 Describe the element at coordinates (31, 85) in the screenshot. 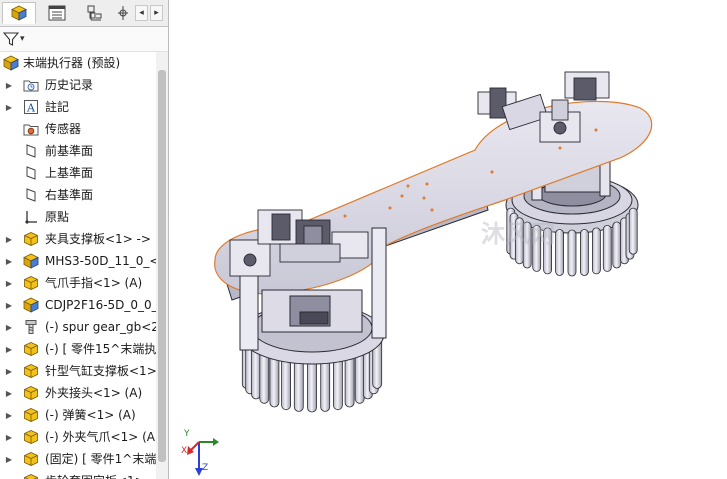

I see `history-folder-icon` at that location.